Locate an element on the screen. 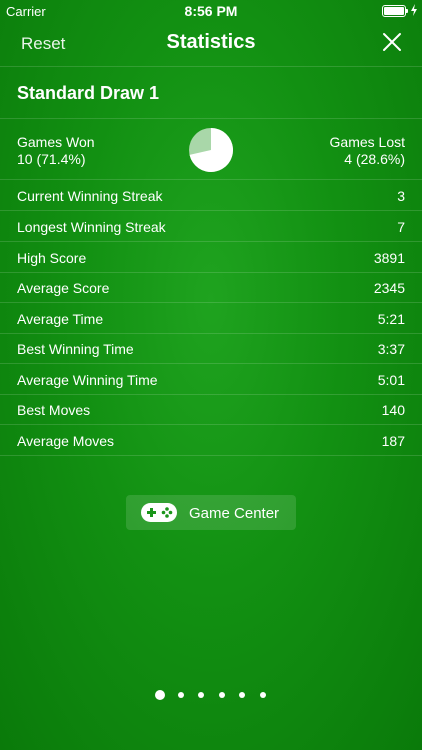  games-won-label: Games Won is located at coordinates (56, 142).